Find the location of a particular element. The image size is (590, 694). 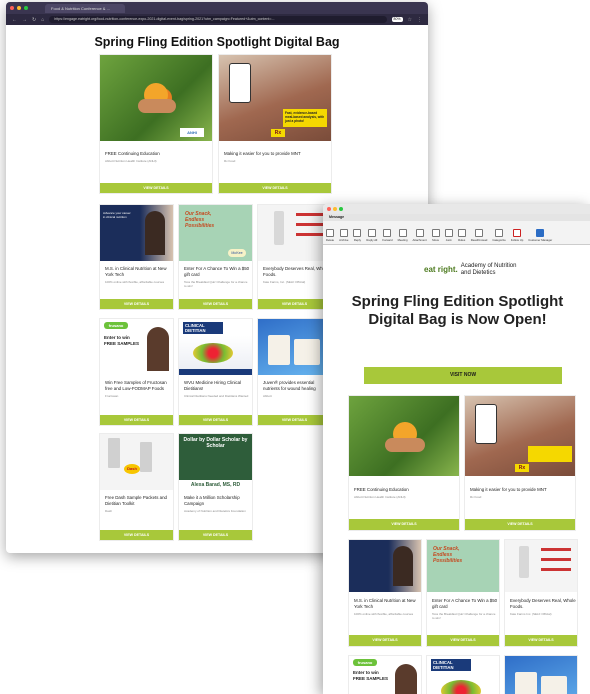

junk-icon is located at coordinates (448, 233).